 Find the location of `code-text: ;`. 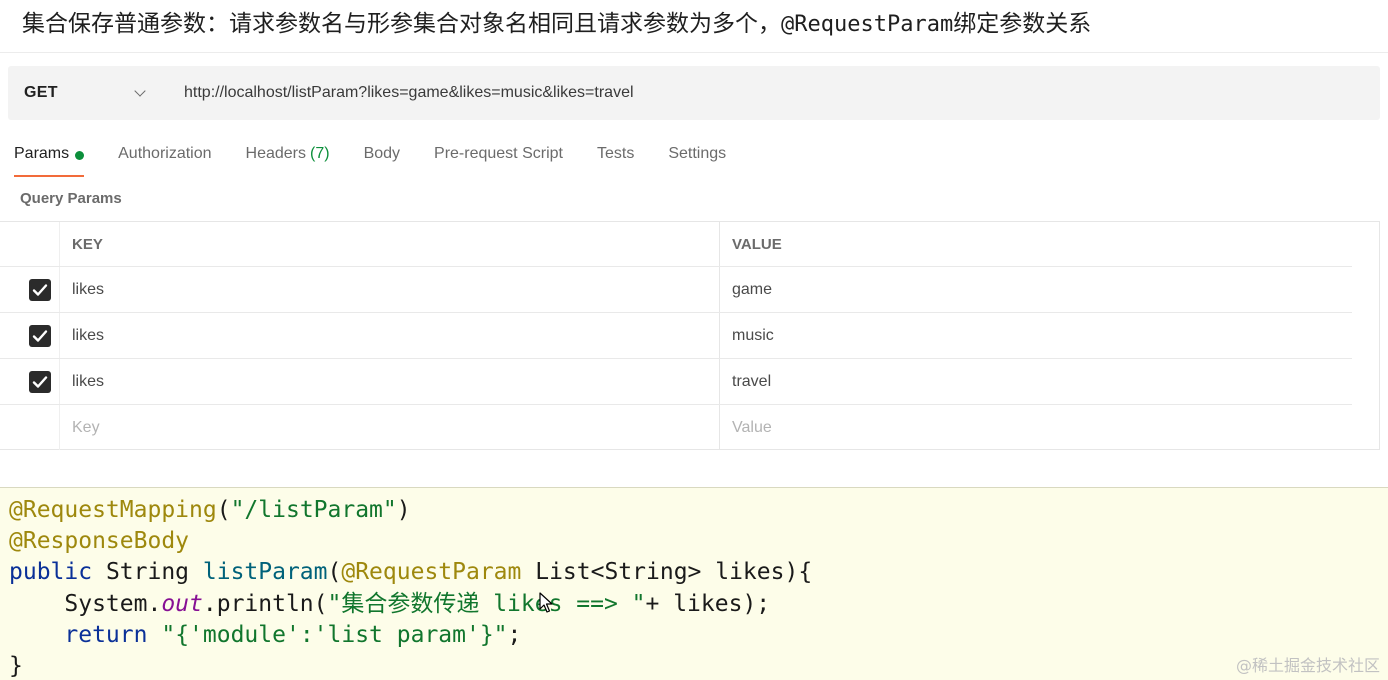

code-text: ; is located at coordinates (514, 634).